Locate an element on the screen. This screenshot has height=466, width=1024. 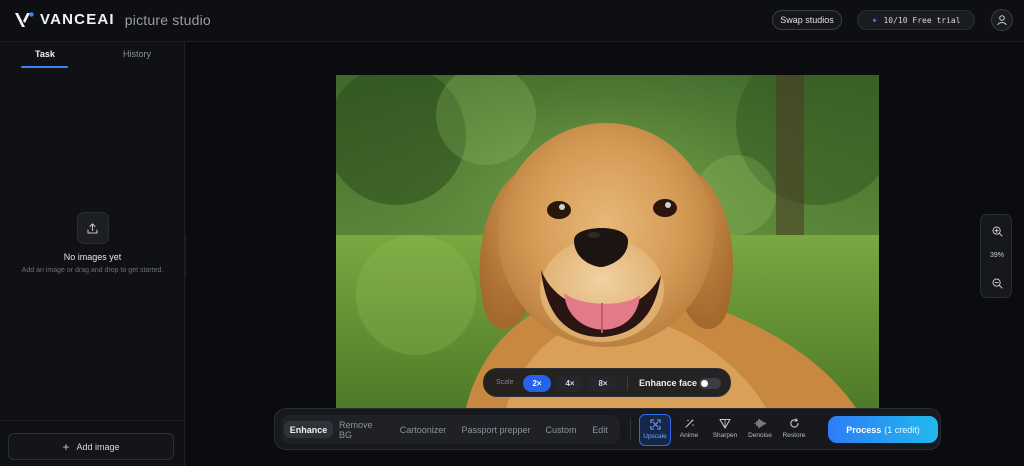
app-logo: VANCEAI picture studio is located at coordinates (112, 19).